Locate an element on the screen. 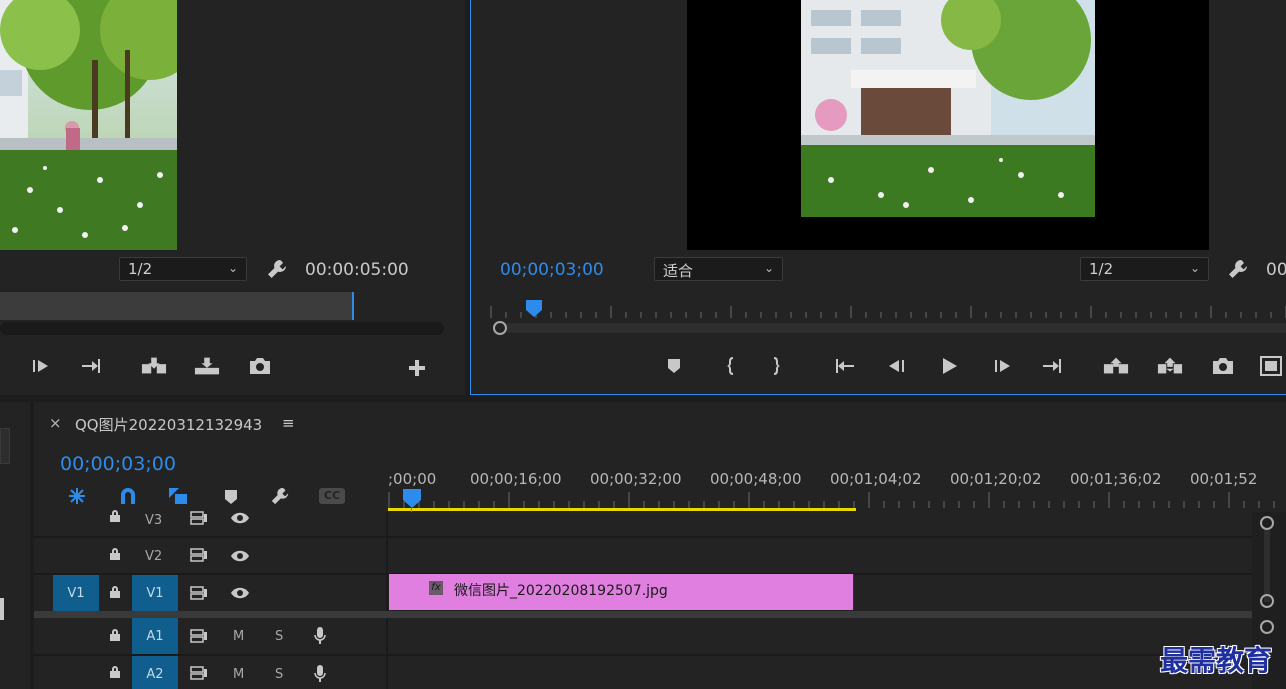 The width and height of the screenshot is (1286, 689). track-v2: V2 is located at coordinates (211, 556).